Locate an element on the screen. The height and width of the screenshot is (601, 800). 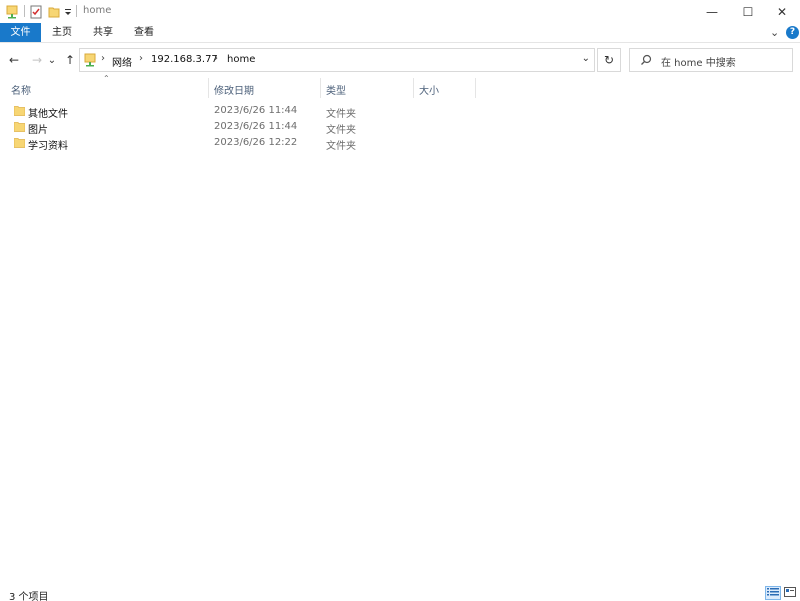
title-bar: home — ☐ ✕ is located at coordinates (400, 11).